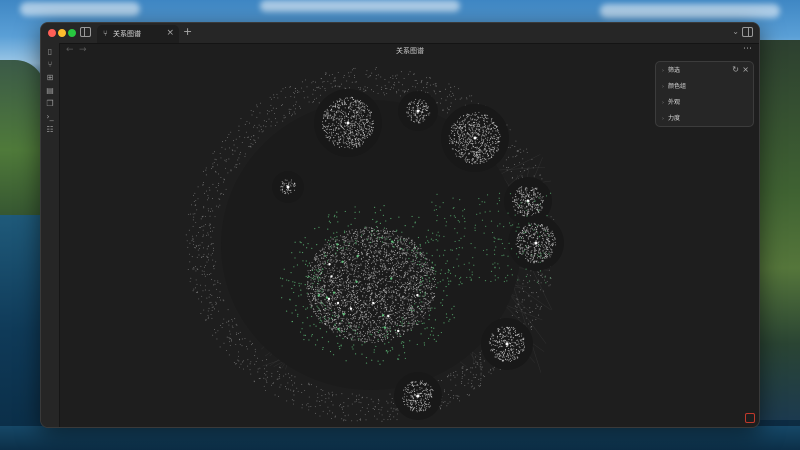 The image size is (800, 450). I want to click on section-groups: › 颜色组, so click(674, 87).